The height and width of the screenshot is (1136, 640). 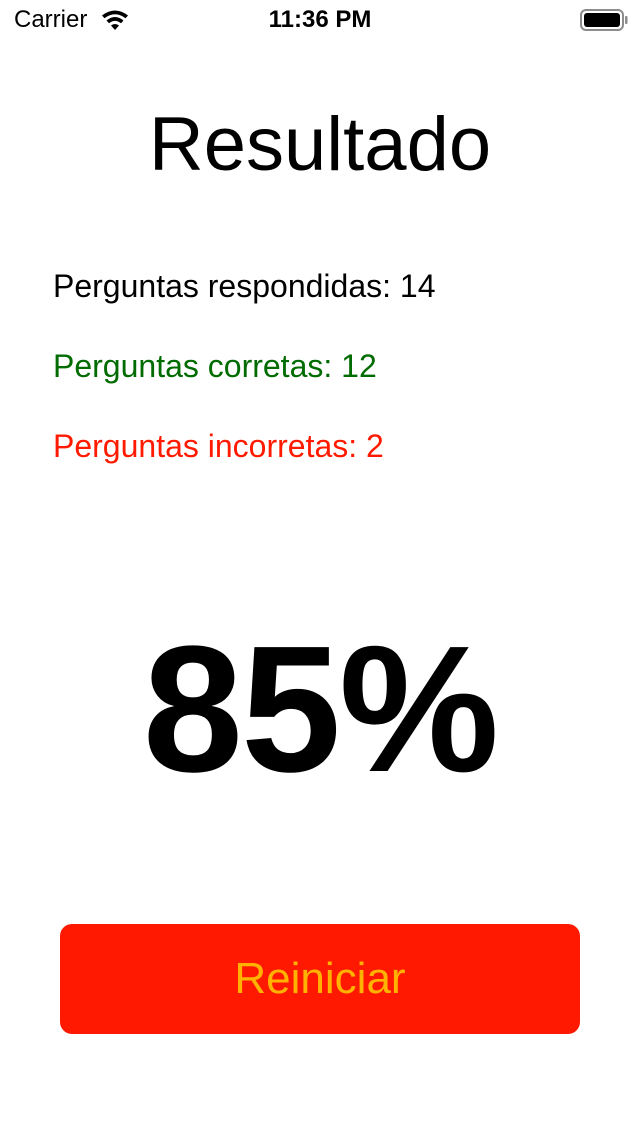 I want to click on restart-button-label: Reiniciar, so click(x=320, y=978).